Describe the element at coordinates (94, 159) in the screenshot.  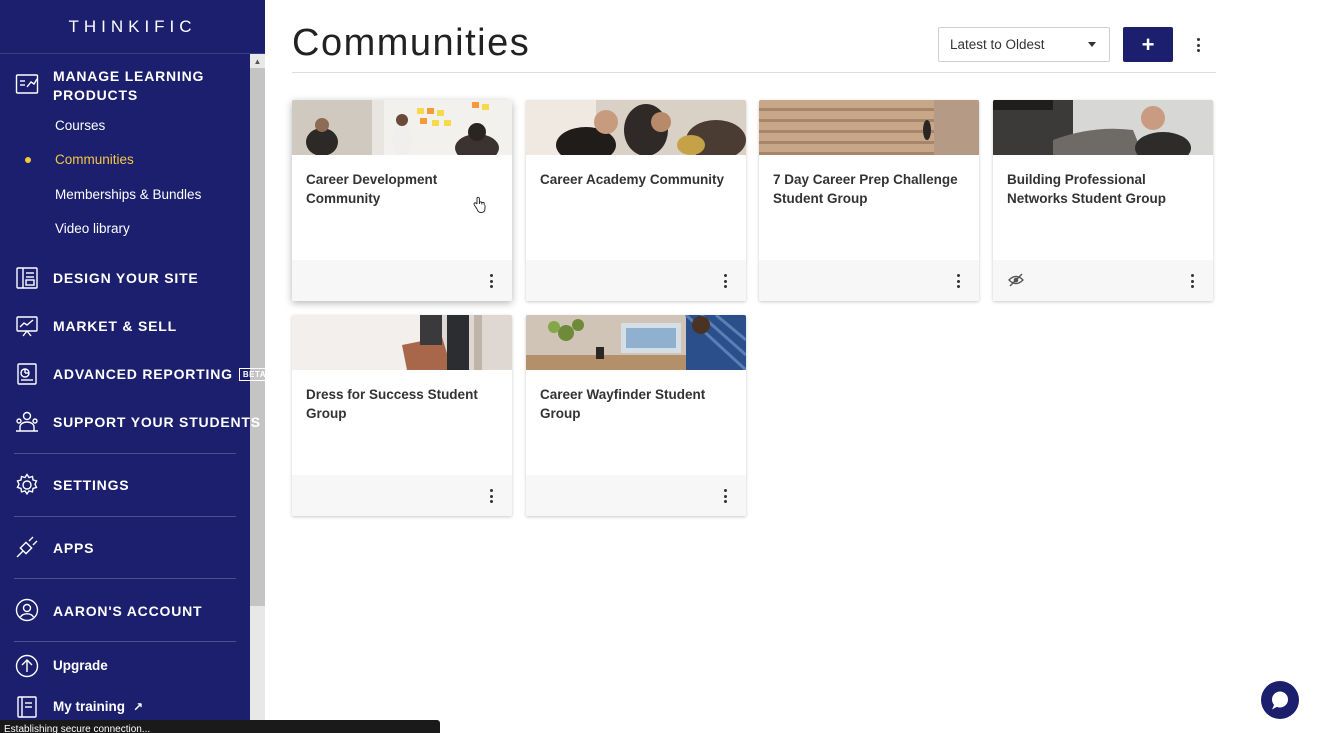
I see `sidebar-item-communities: Communities` at that location.